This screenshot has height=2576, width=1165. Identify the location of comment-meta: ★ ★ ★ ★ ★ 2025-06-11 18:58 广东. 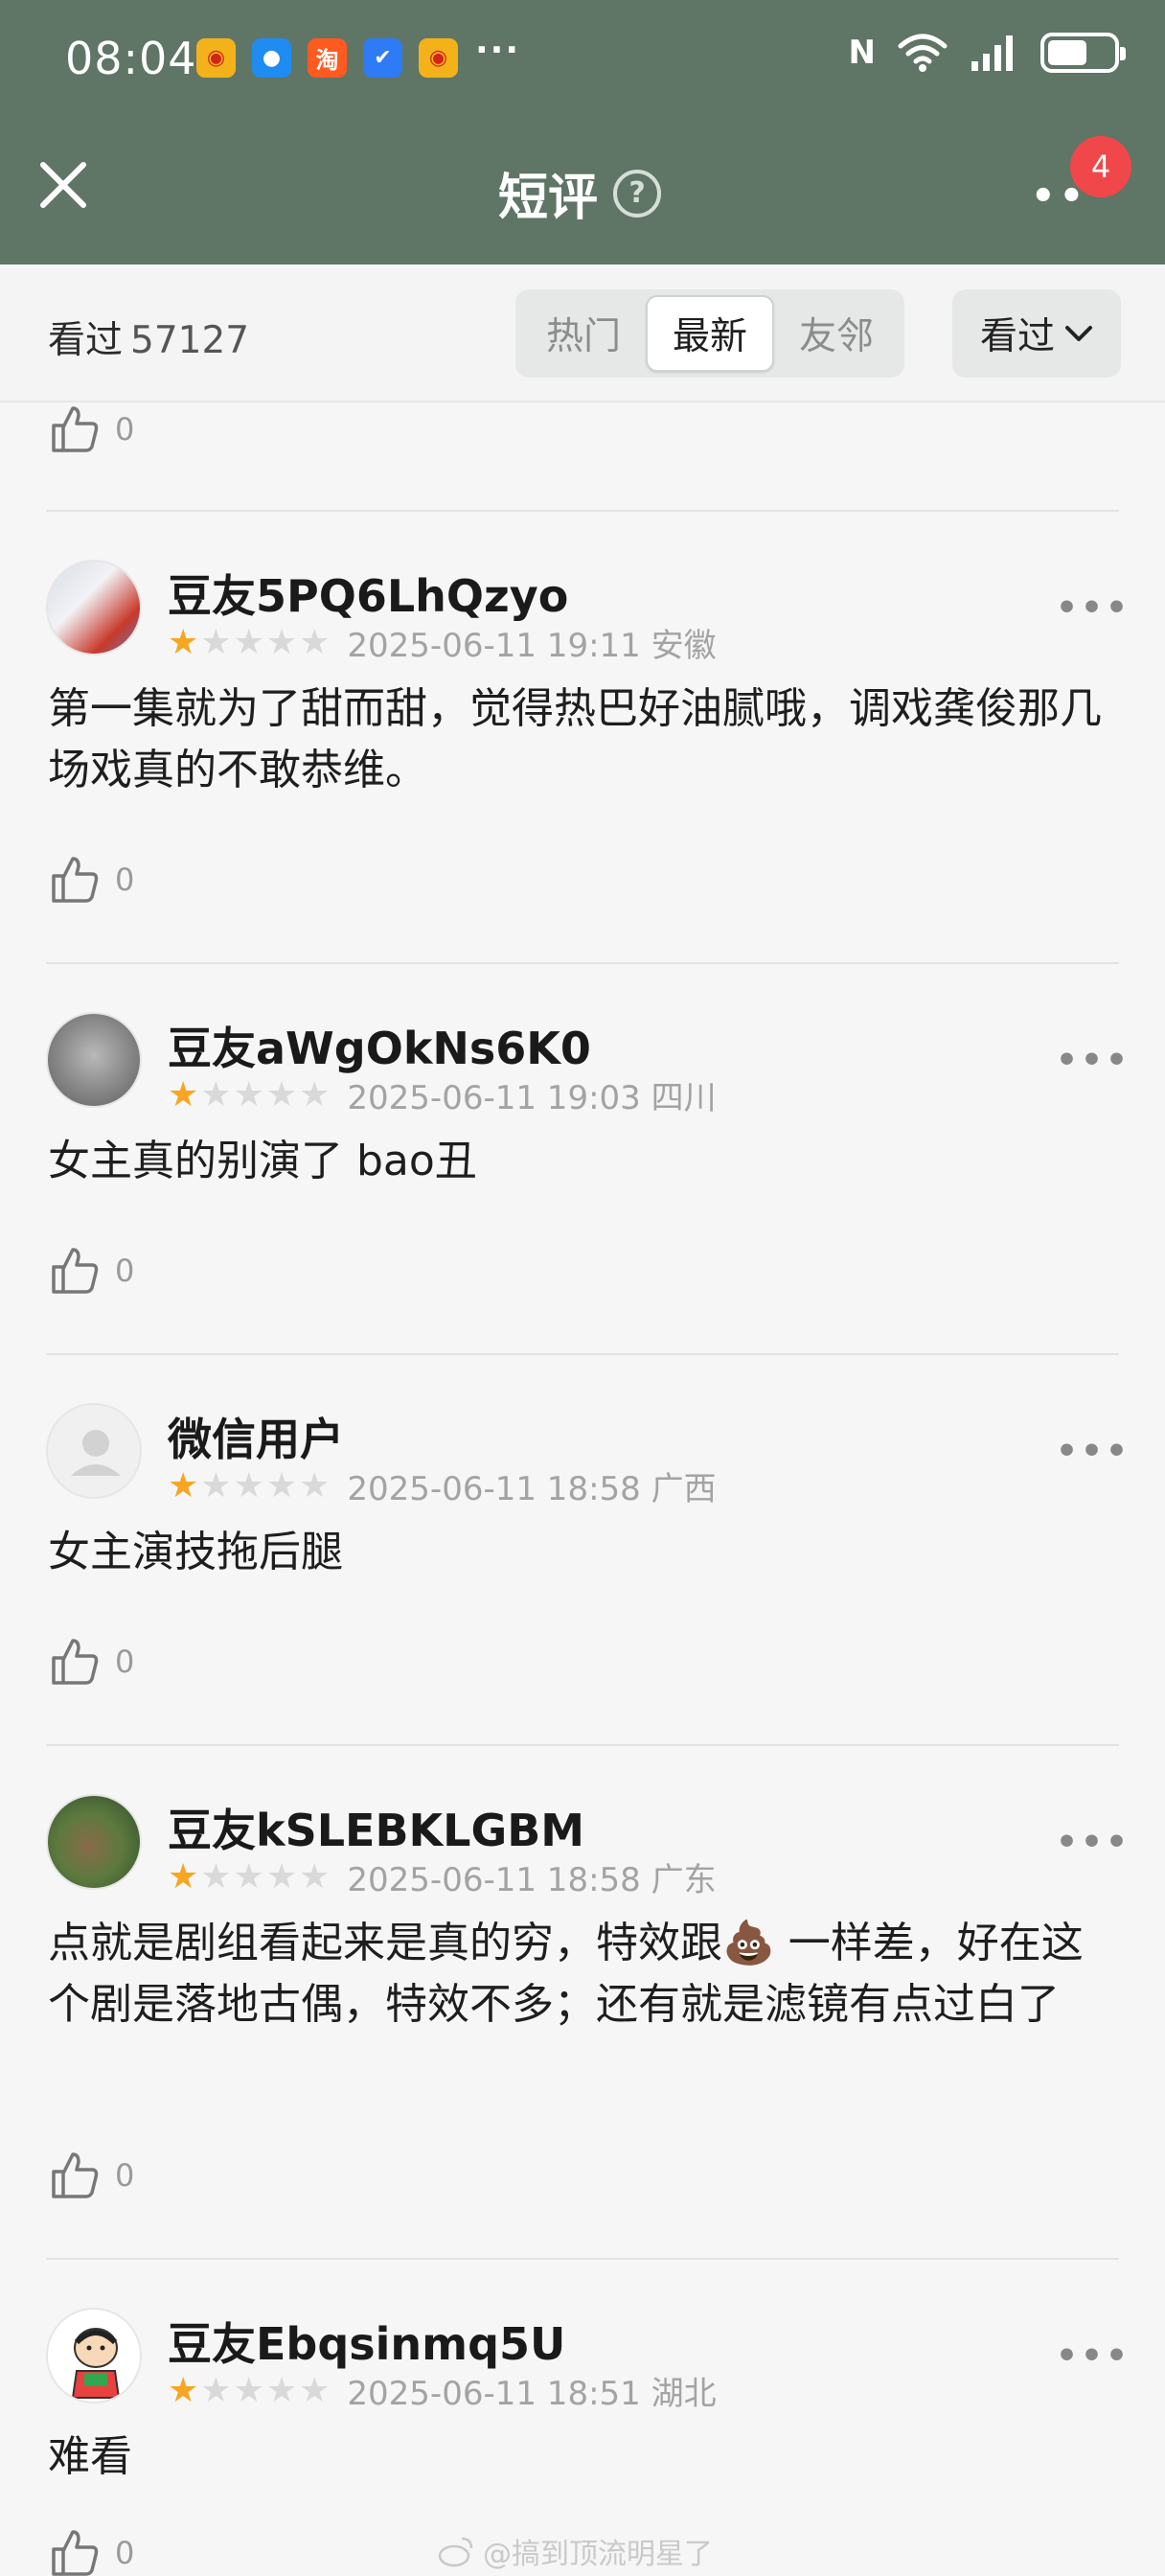
(442, 1876).